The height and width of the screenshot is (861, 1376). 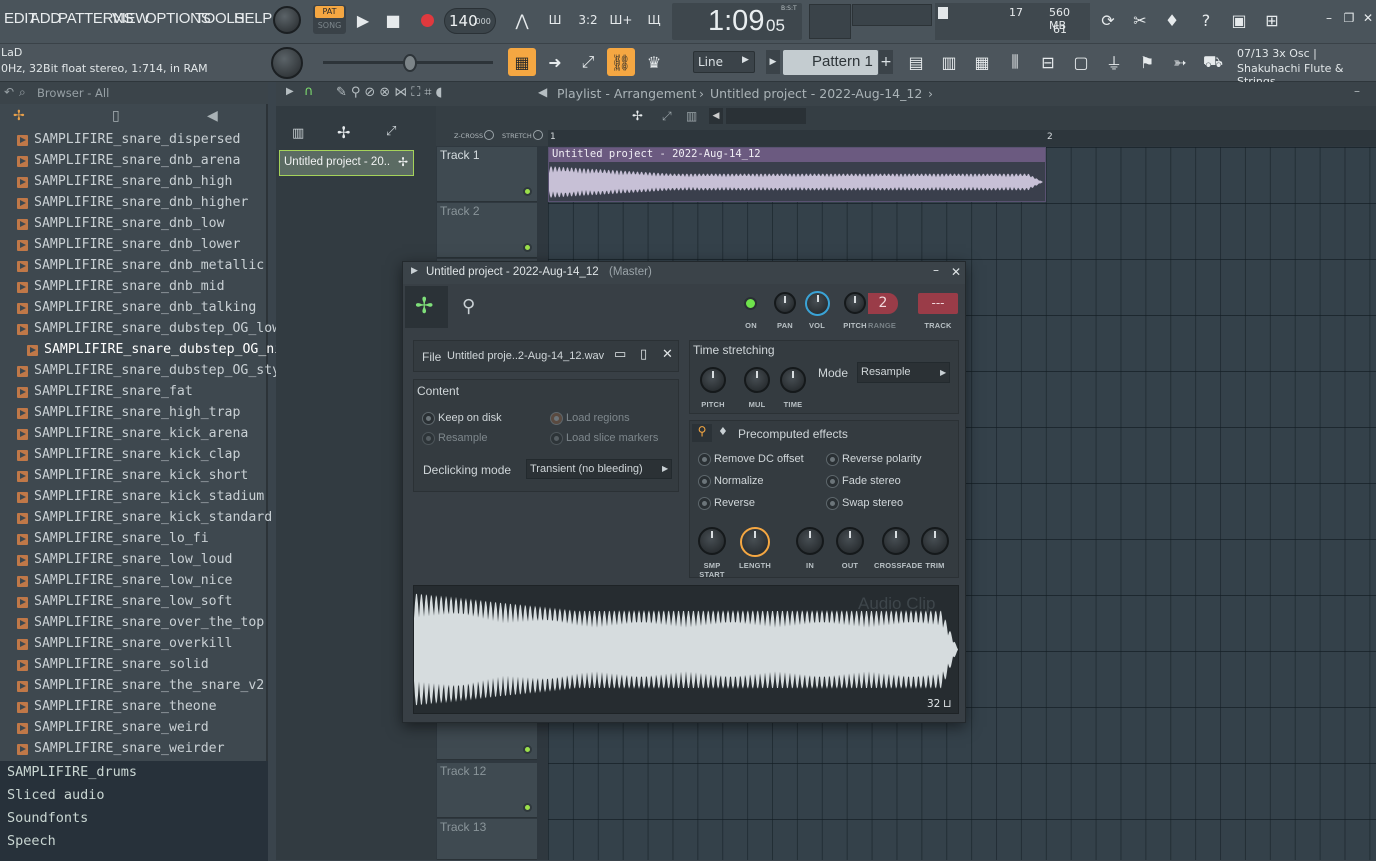 What do you see at coordinates (134, 476) in the screenshot?
I see `browser-file-item: SAMPLIFIRE_snare_kick_short` at bounding box center [134, 476].